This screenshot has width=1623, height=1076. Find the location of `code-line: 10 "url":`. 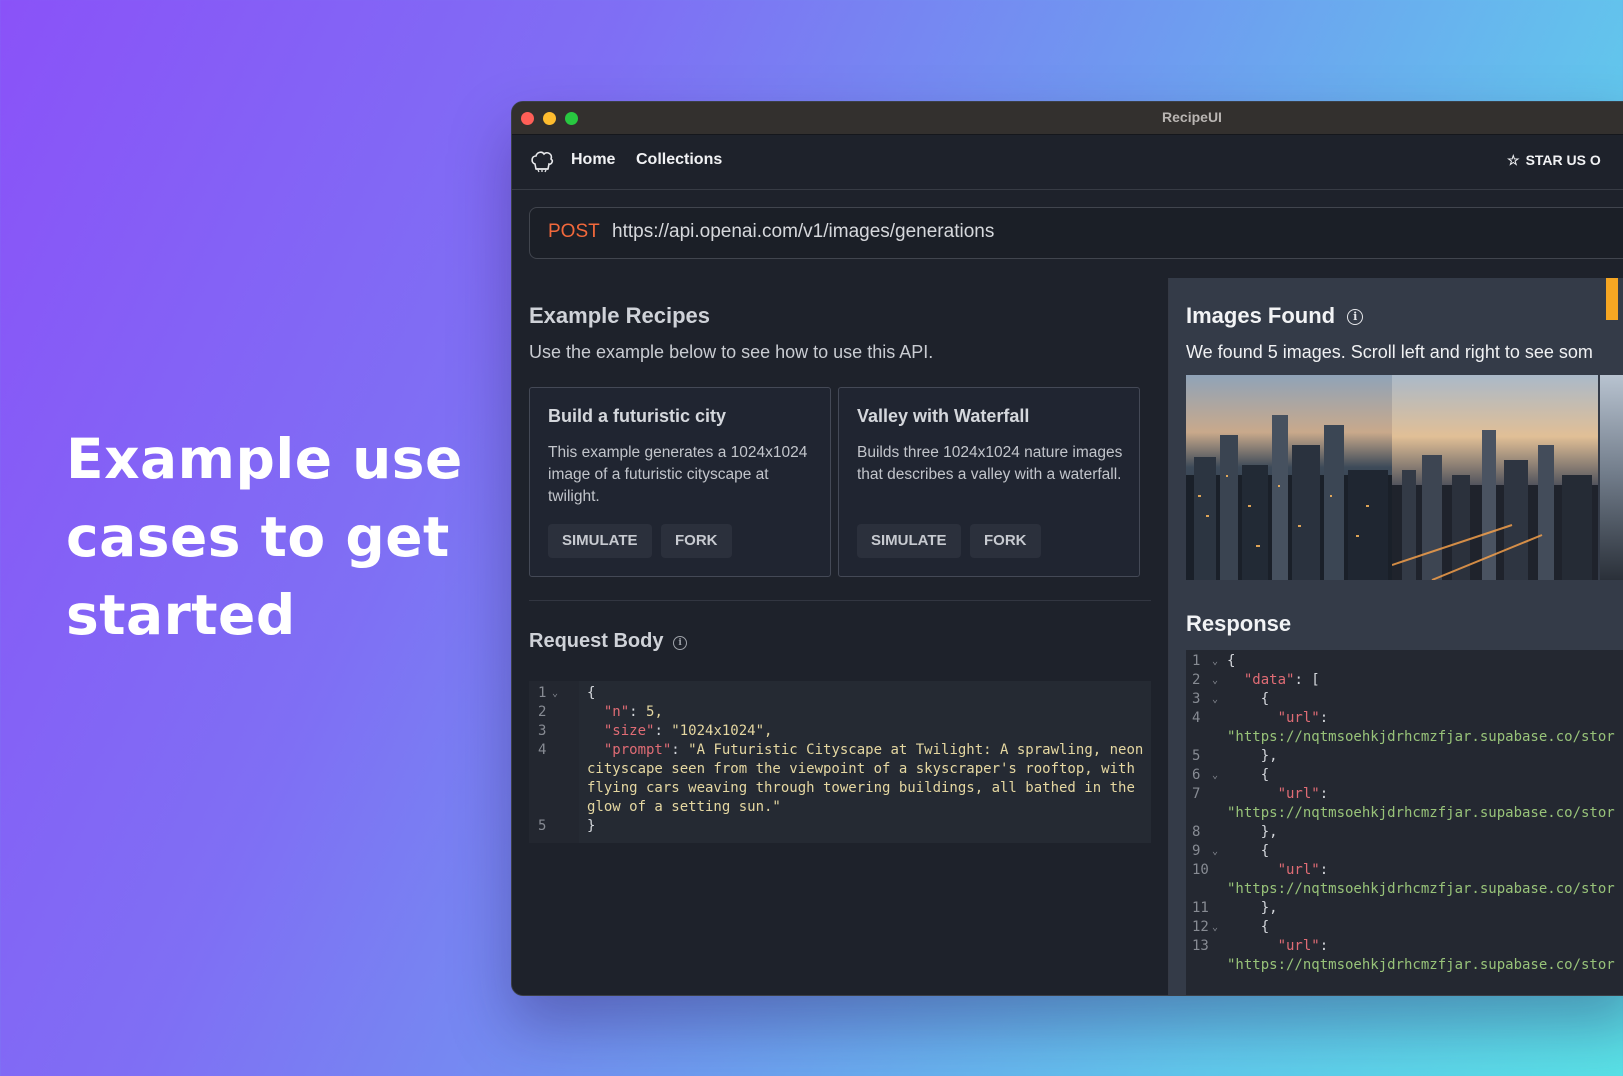

code-line: 10 "url": is located at coordinates (1404, 870).